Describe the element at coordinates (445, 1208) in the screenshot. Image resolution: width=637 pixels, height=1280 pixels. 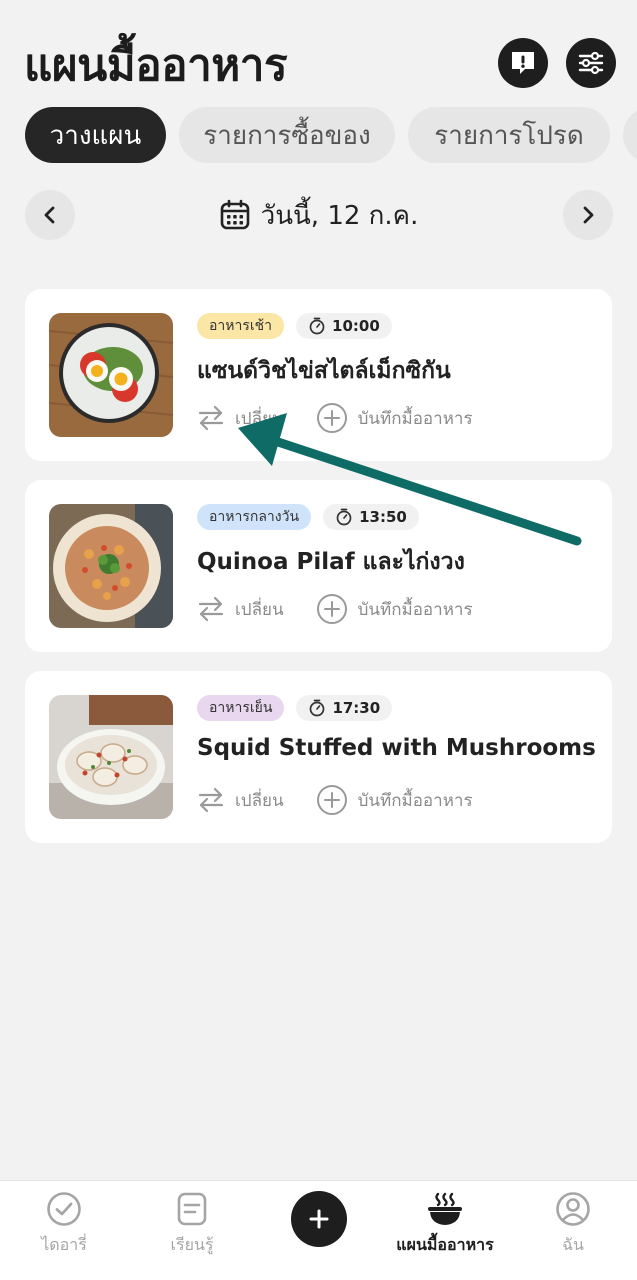
I see `bowl-icon` at that location.